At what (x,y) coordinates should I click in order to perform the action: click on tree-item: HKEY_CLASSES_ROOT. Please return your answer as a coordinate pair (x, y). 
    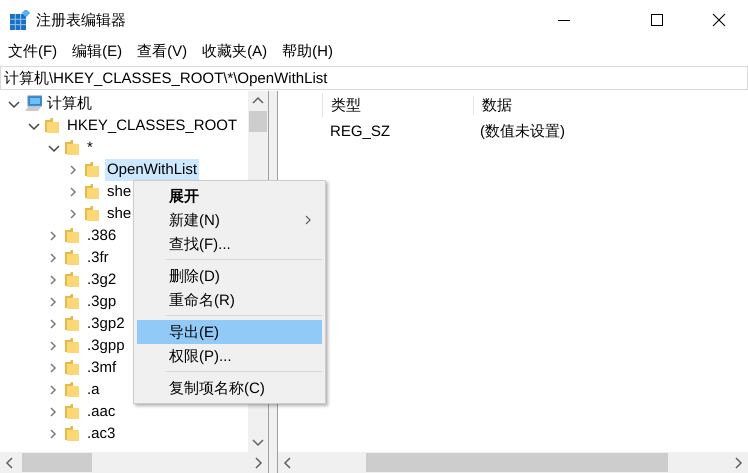
    Looking at the image, I should click on (152, 126).